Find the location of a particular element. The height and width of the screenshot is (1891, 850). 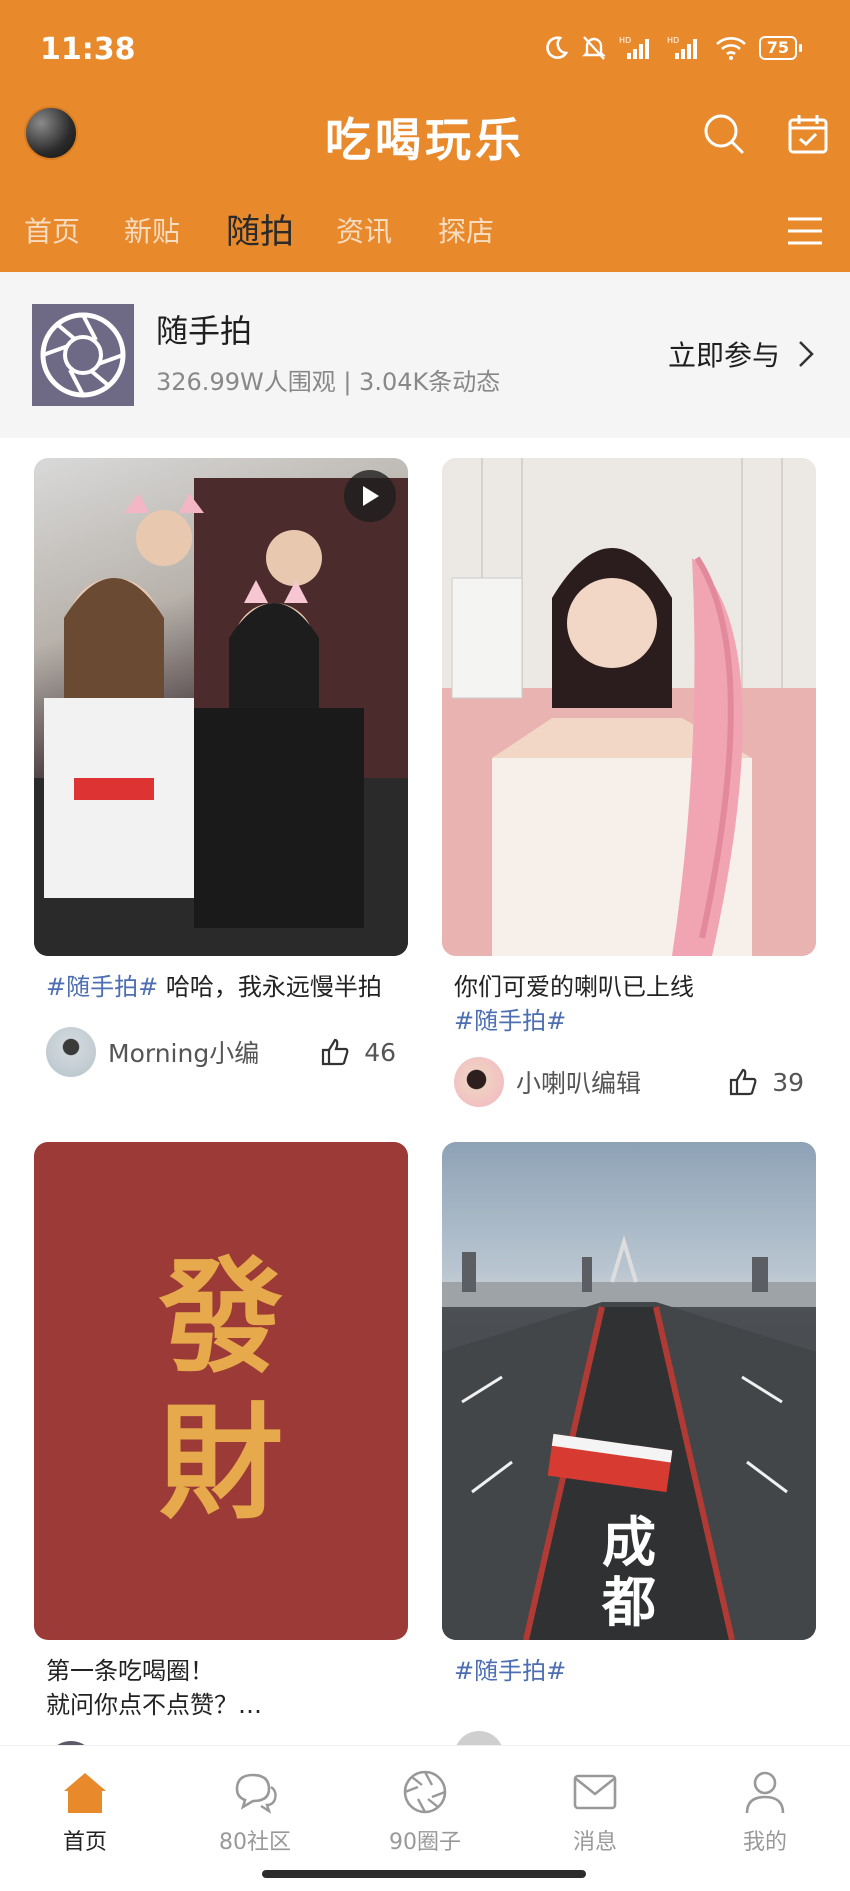

image-text: 財 is located at coordinates (220, 1463).